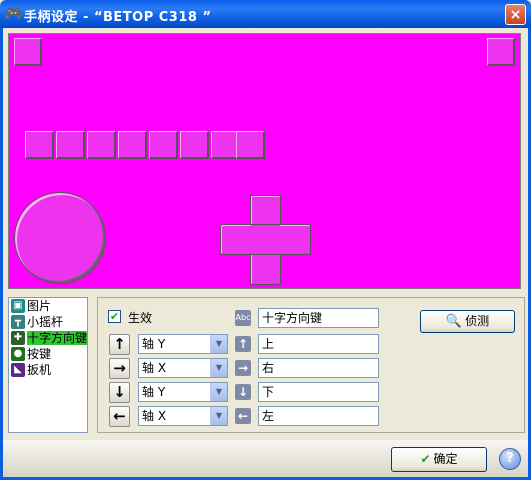 The height and width of the screenshot is (480, 531). What do you see at coordinates (467, 321) in the screenshot?
I see `detect-button: 🔍 侦测` at bounding box center [467, 321].